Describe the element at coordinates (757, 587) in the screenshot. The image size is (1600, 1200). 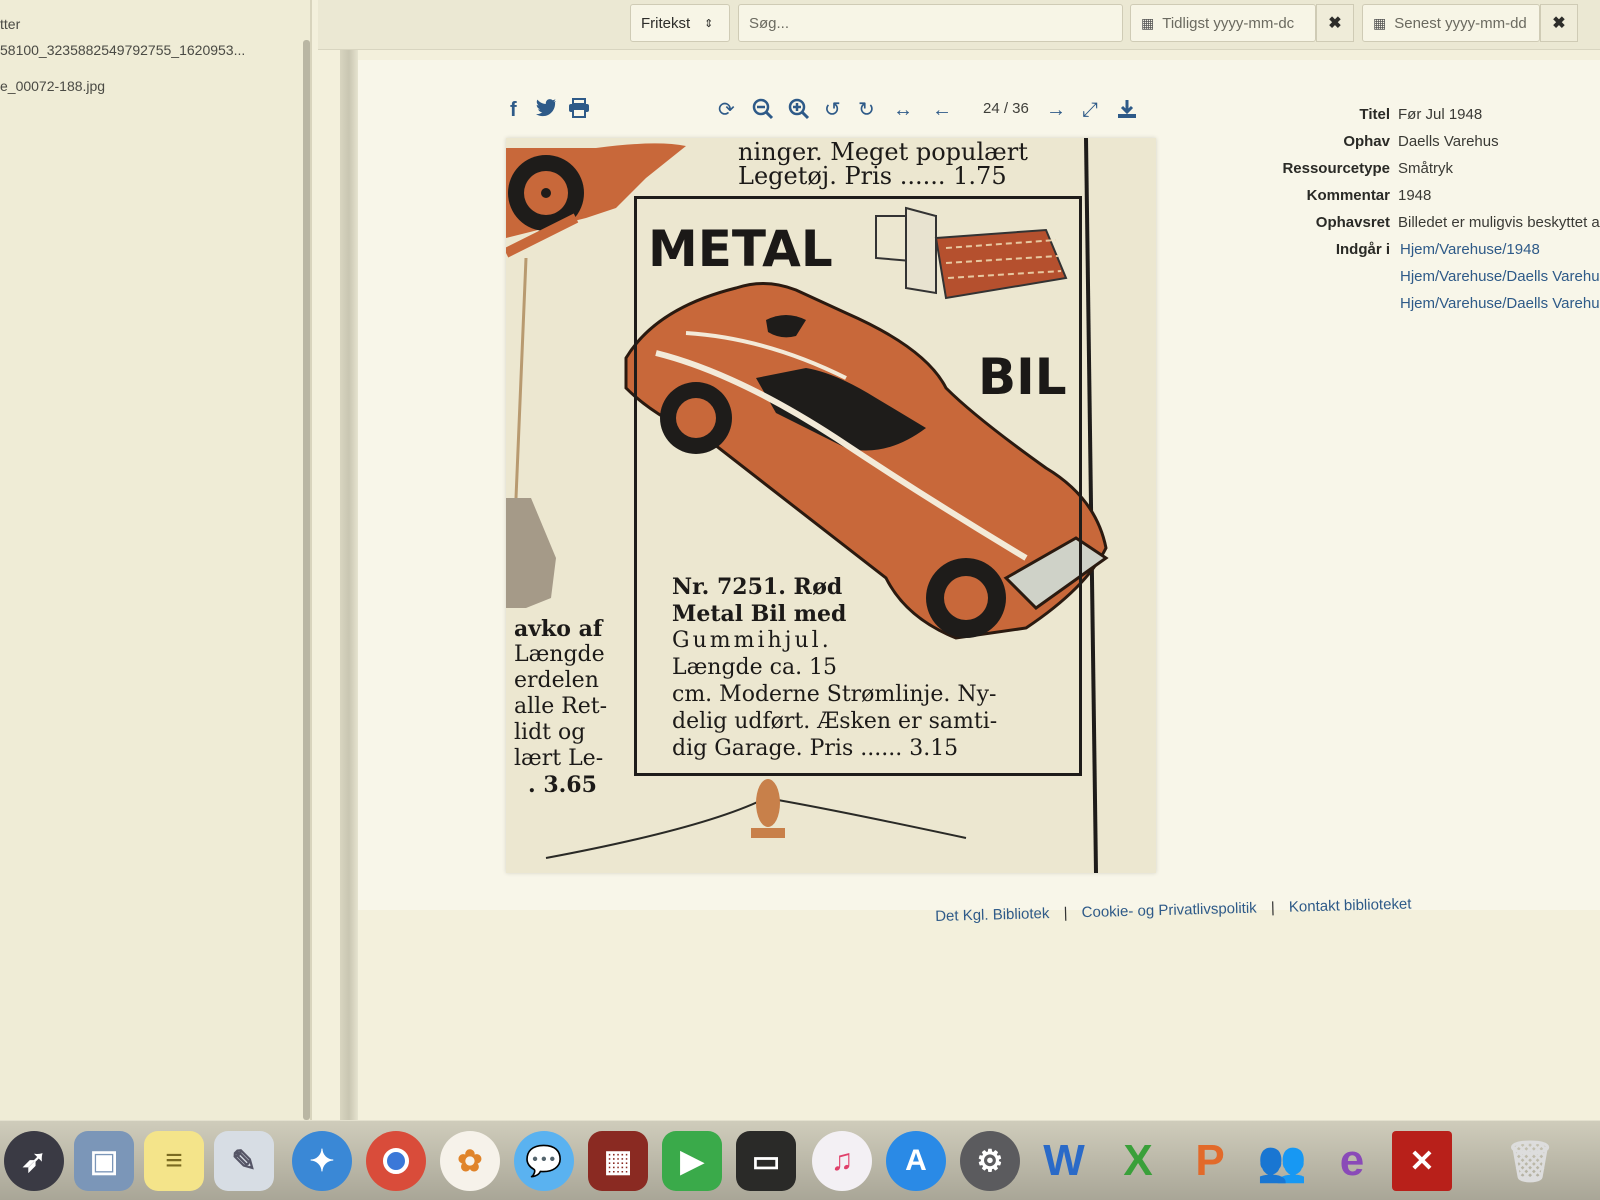
I see `scan-text-line: Nr. 7251. Rød` at that location.